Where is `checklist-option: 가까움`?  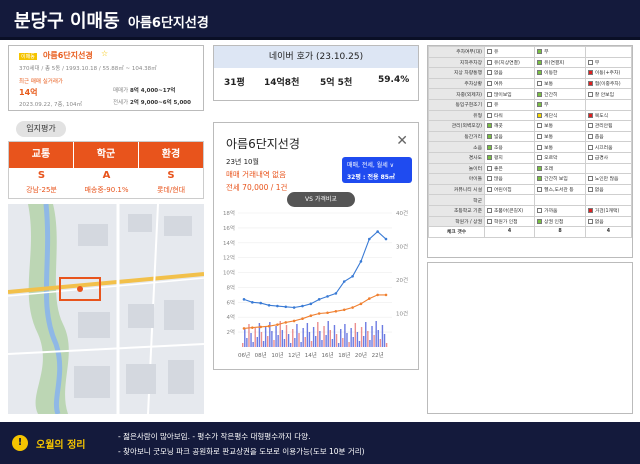
checklist-option: 가까움 is located at coordinates (560, 210).